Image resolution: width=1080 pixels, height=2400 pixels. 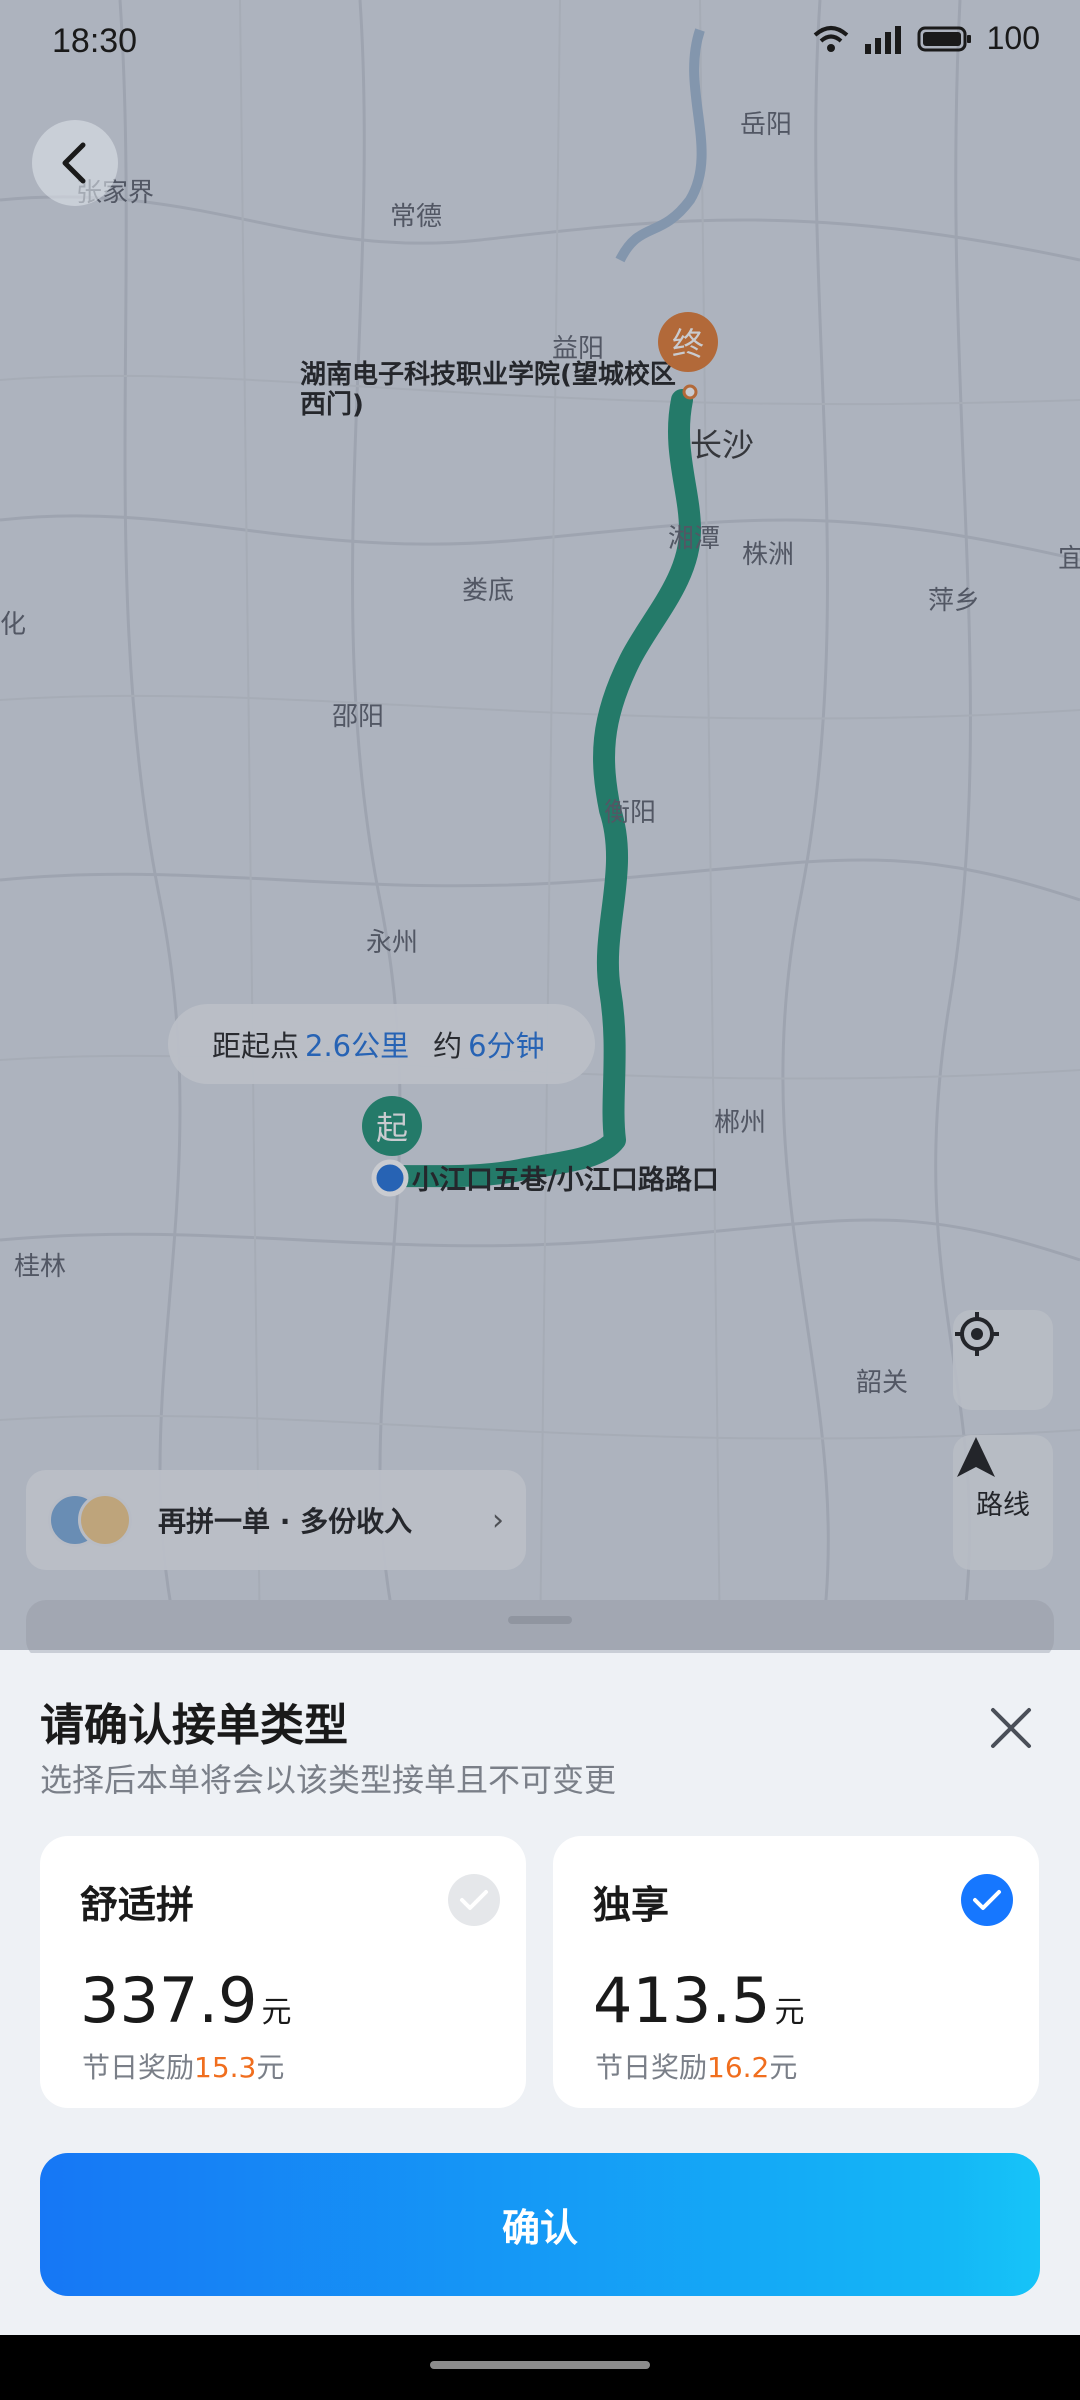 What do you see at coordinates (631, 1905) in the screenshot?
I see `option-name: 独享` at bounding box center [631, 1905].